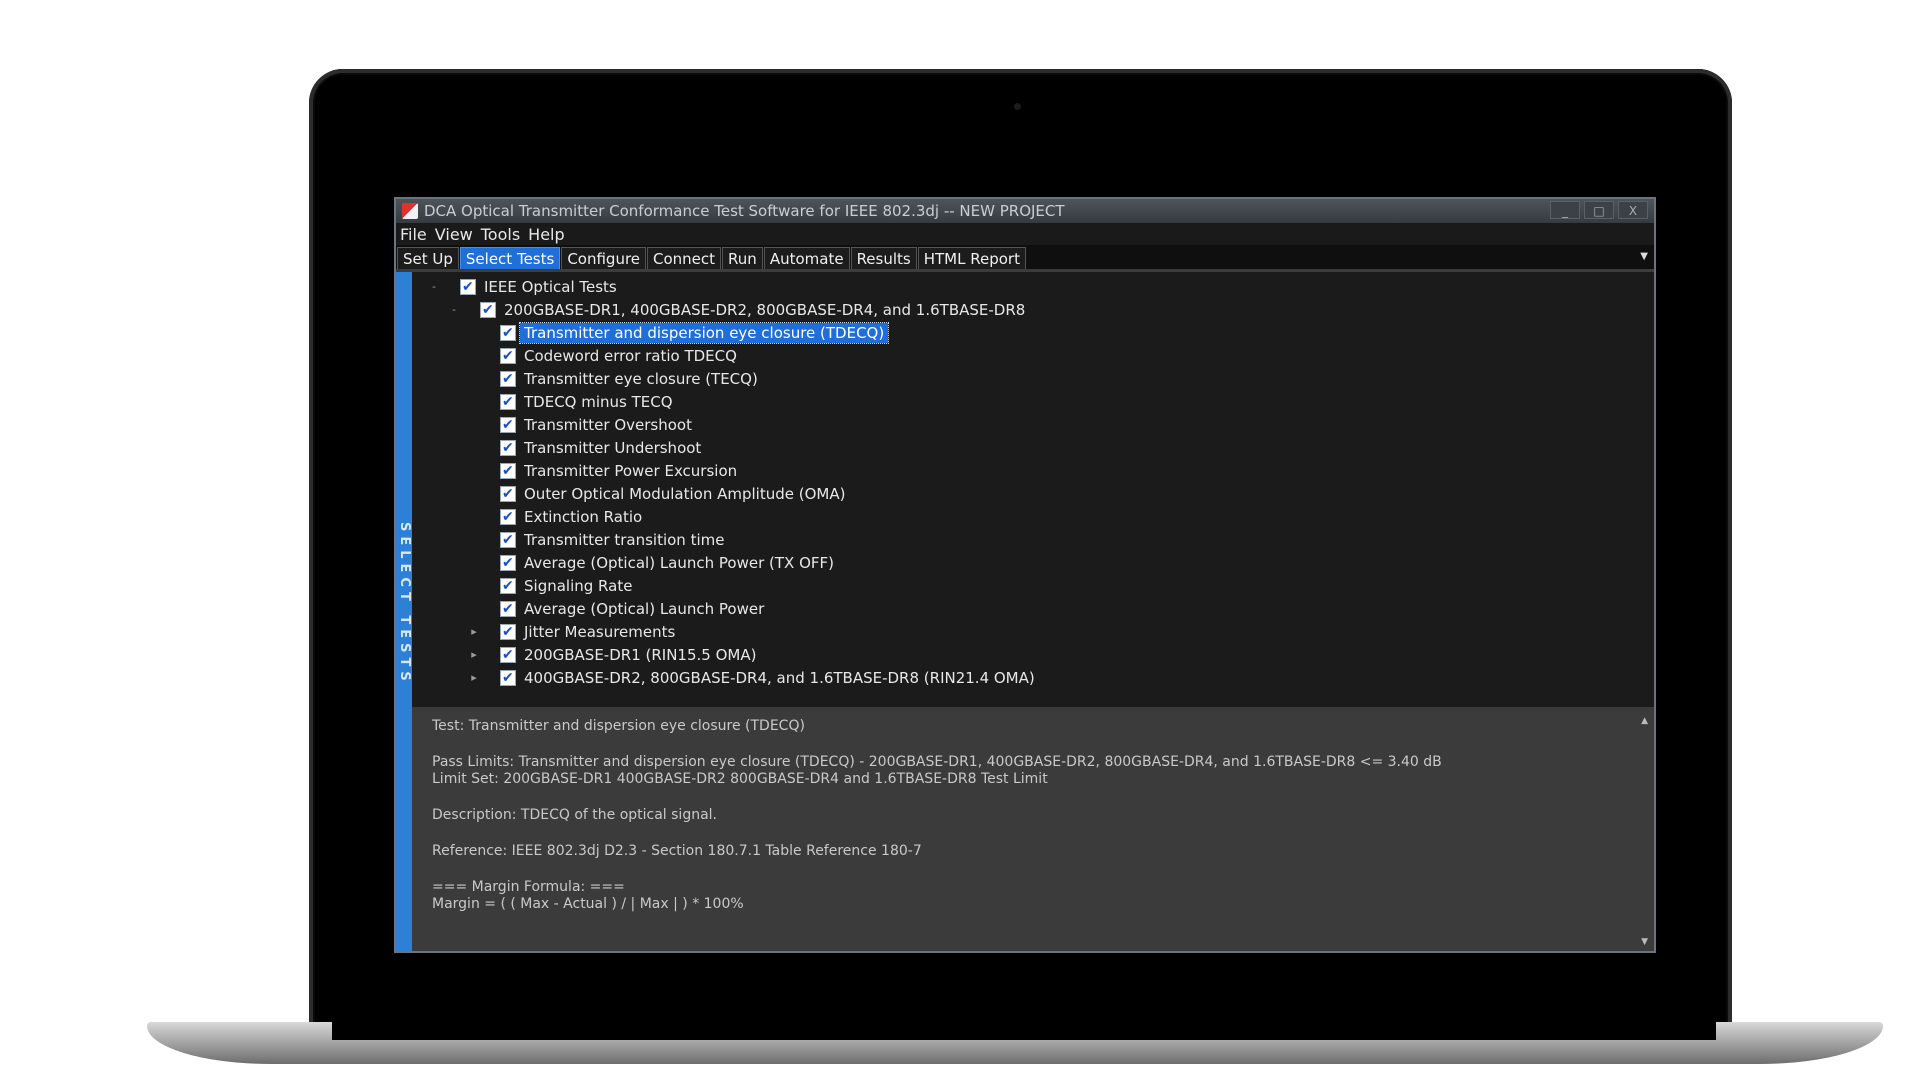 This screenshot has width=1920, height=1080. I want to click on tree-item-label: Average (Optical) Launch Power, so click(644, 609).